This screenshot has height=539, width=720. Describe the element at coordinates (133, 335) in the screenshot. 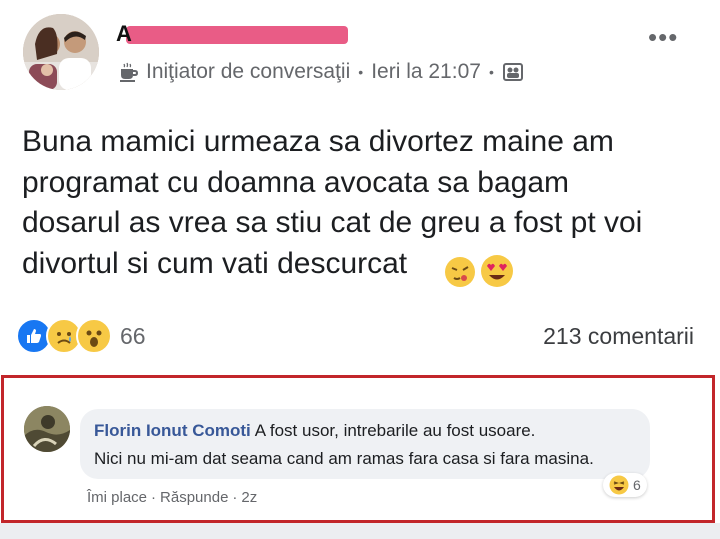

I see `reaction-count: 66` at that location.